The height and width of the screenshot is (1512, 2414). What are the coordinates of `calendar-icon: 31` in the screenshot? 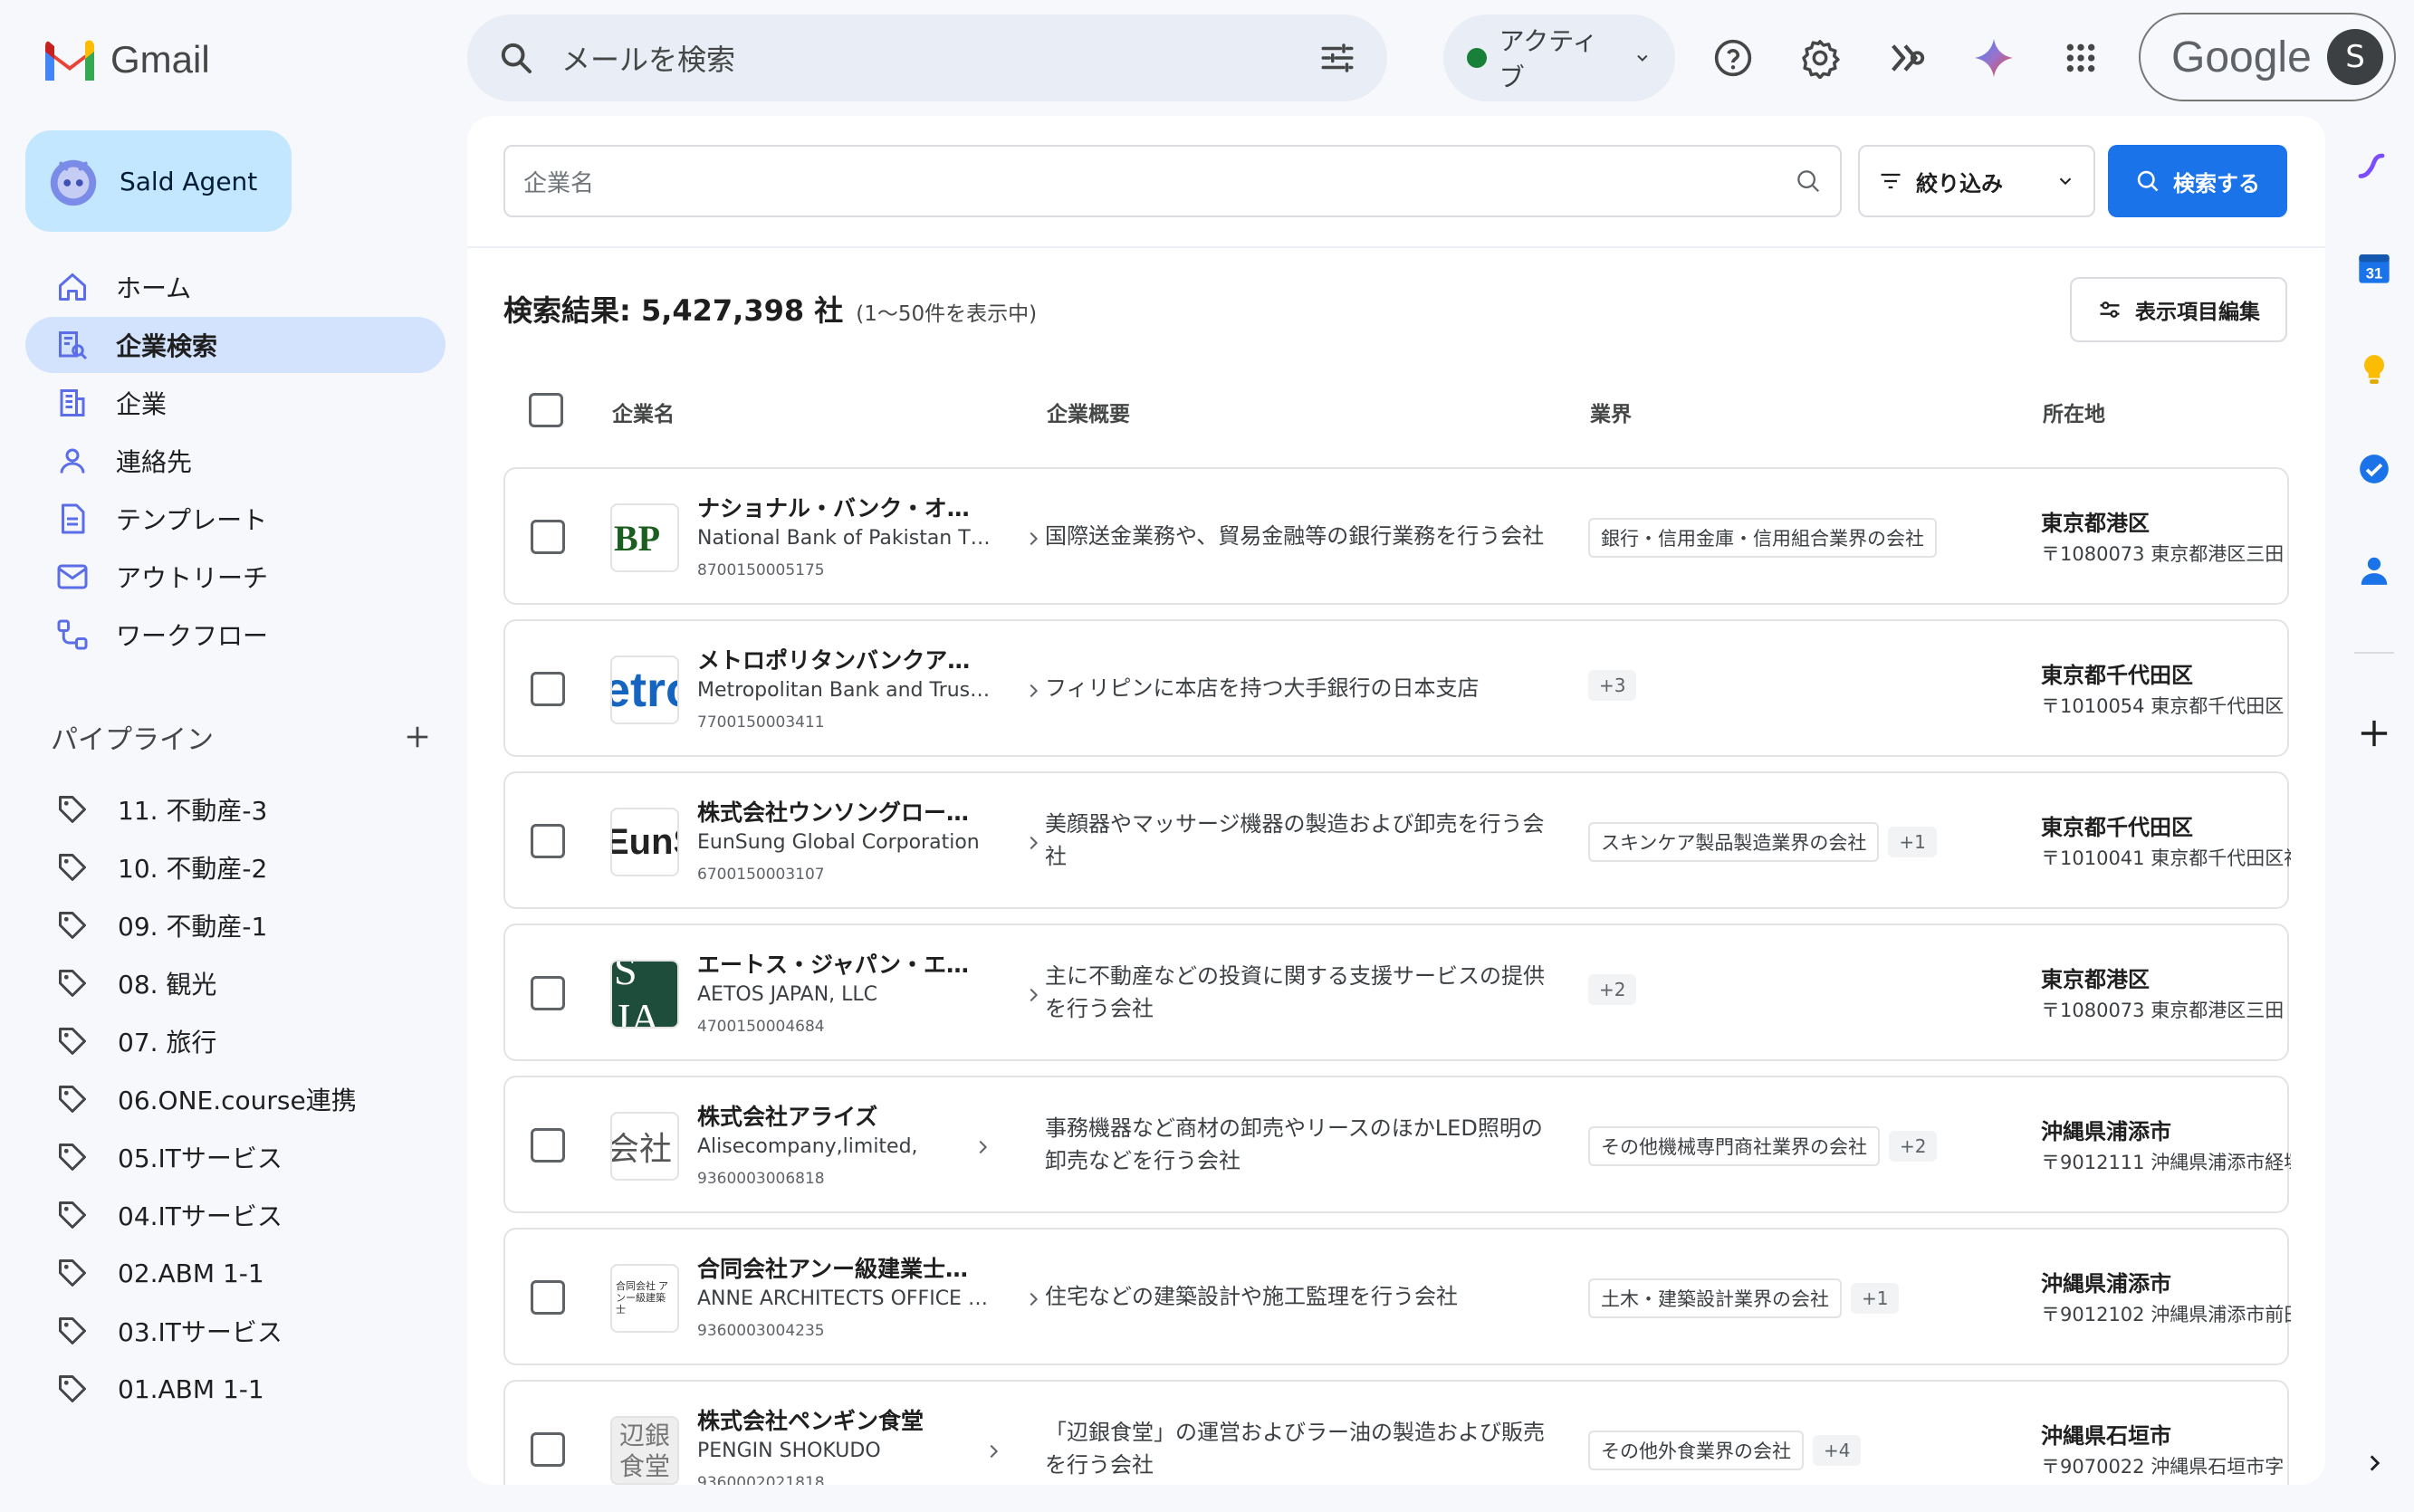 It's located at (2374, 268).